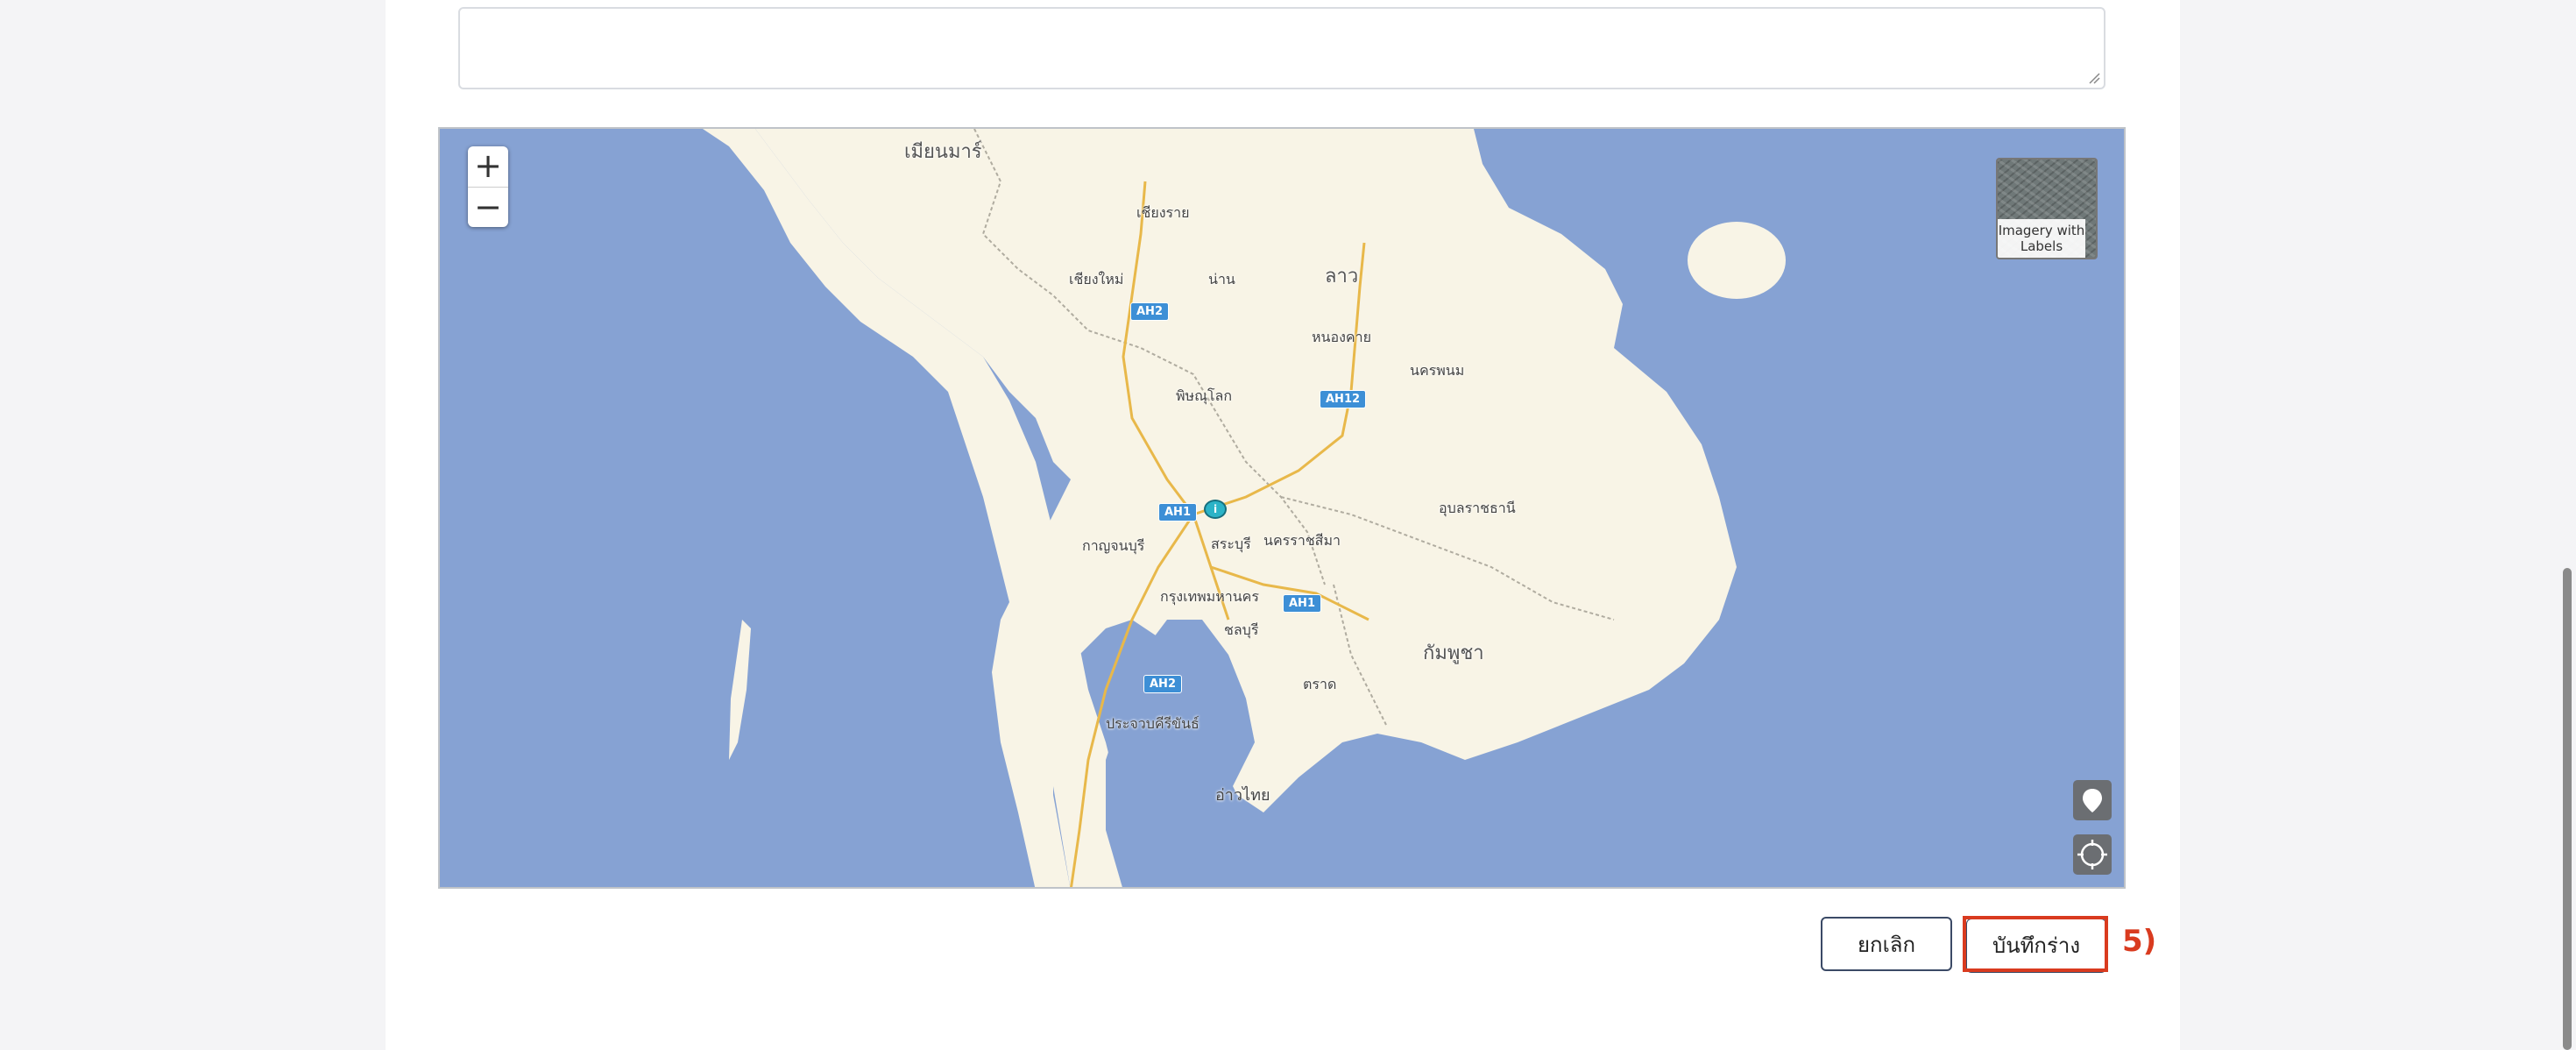 The width and height of the screenshot is (2576, 1050). What do you see at coordinates (1477, 508) in the screenshot?
I see `map-label-ubon: อุบลราชธานี` at bounding box center [1477, 508].